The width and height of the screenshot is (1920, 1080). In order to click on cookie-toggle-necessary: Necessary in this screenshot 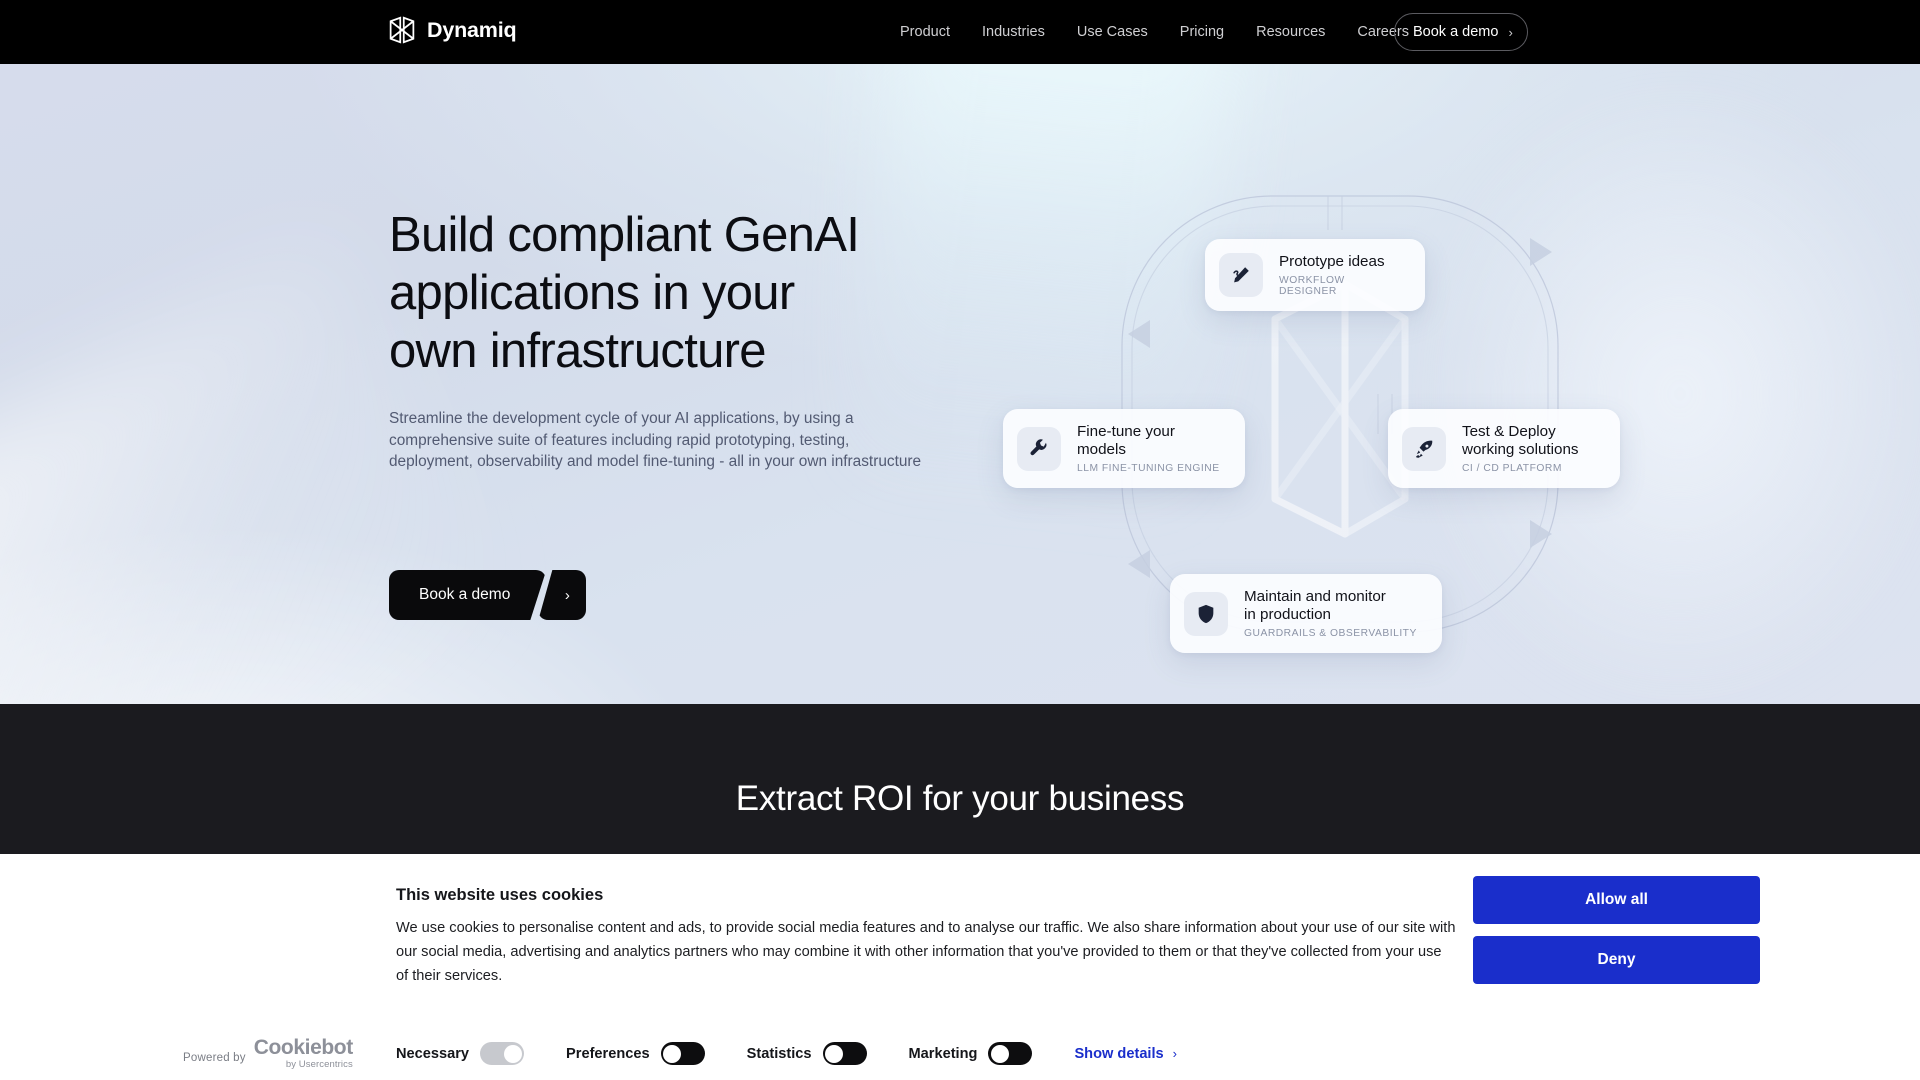, I will do `click(460, 1053)`.